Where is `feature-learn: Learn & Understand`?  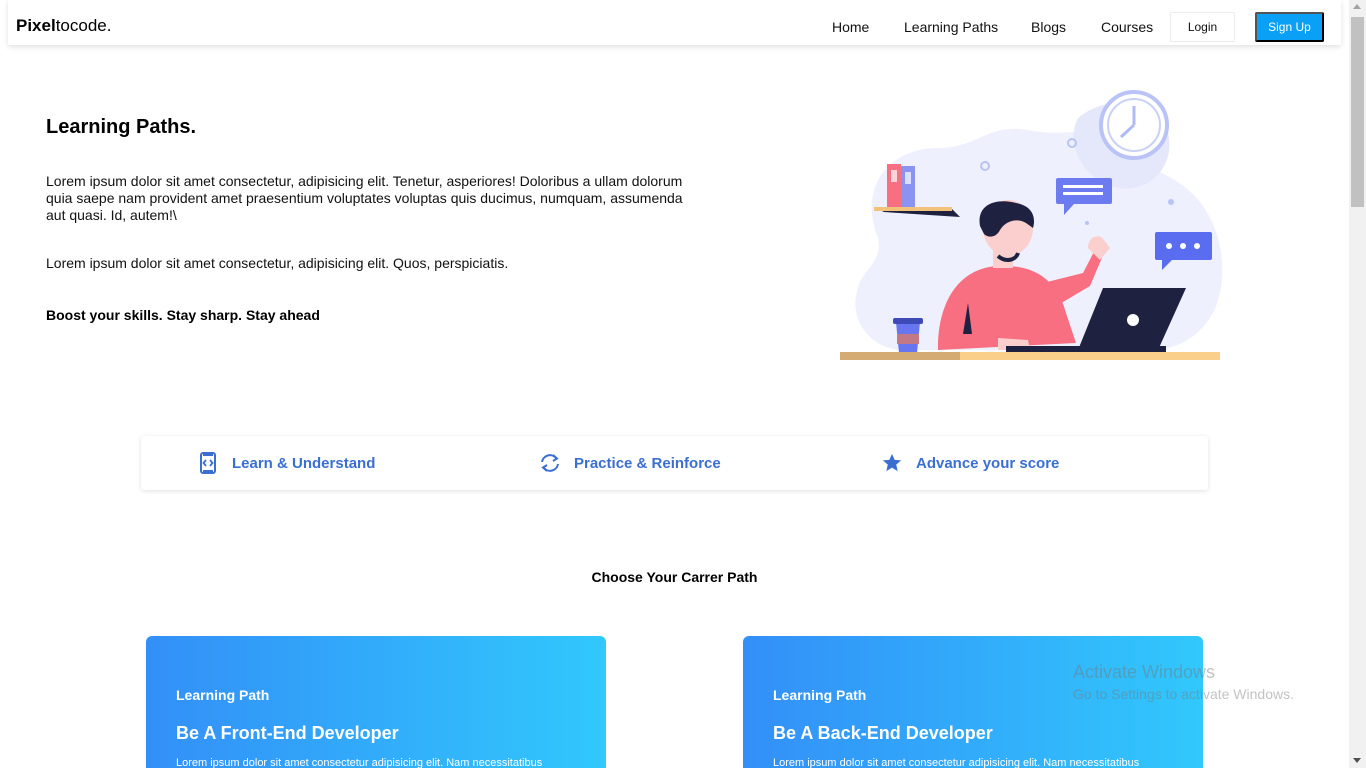 feature-learn: Learn & Understand is located at coordinates (285, 463).